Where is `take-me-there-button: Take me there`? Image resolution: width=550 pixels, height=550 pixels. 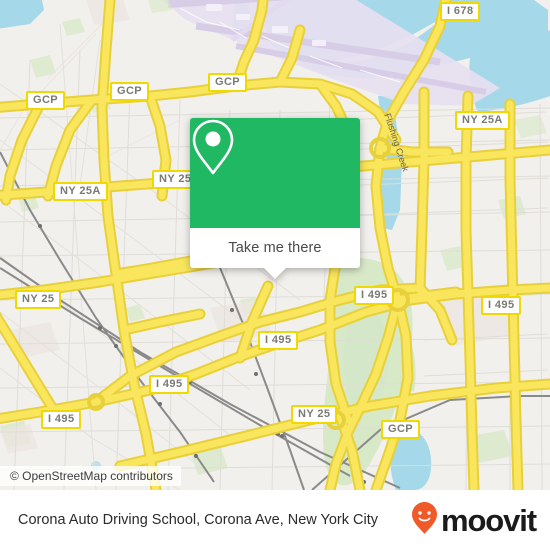 take-me-there-button: Take me there is located at coordinates (275, 253).